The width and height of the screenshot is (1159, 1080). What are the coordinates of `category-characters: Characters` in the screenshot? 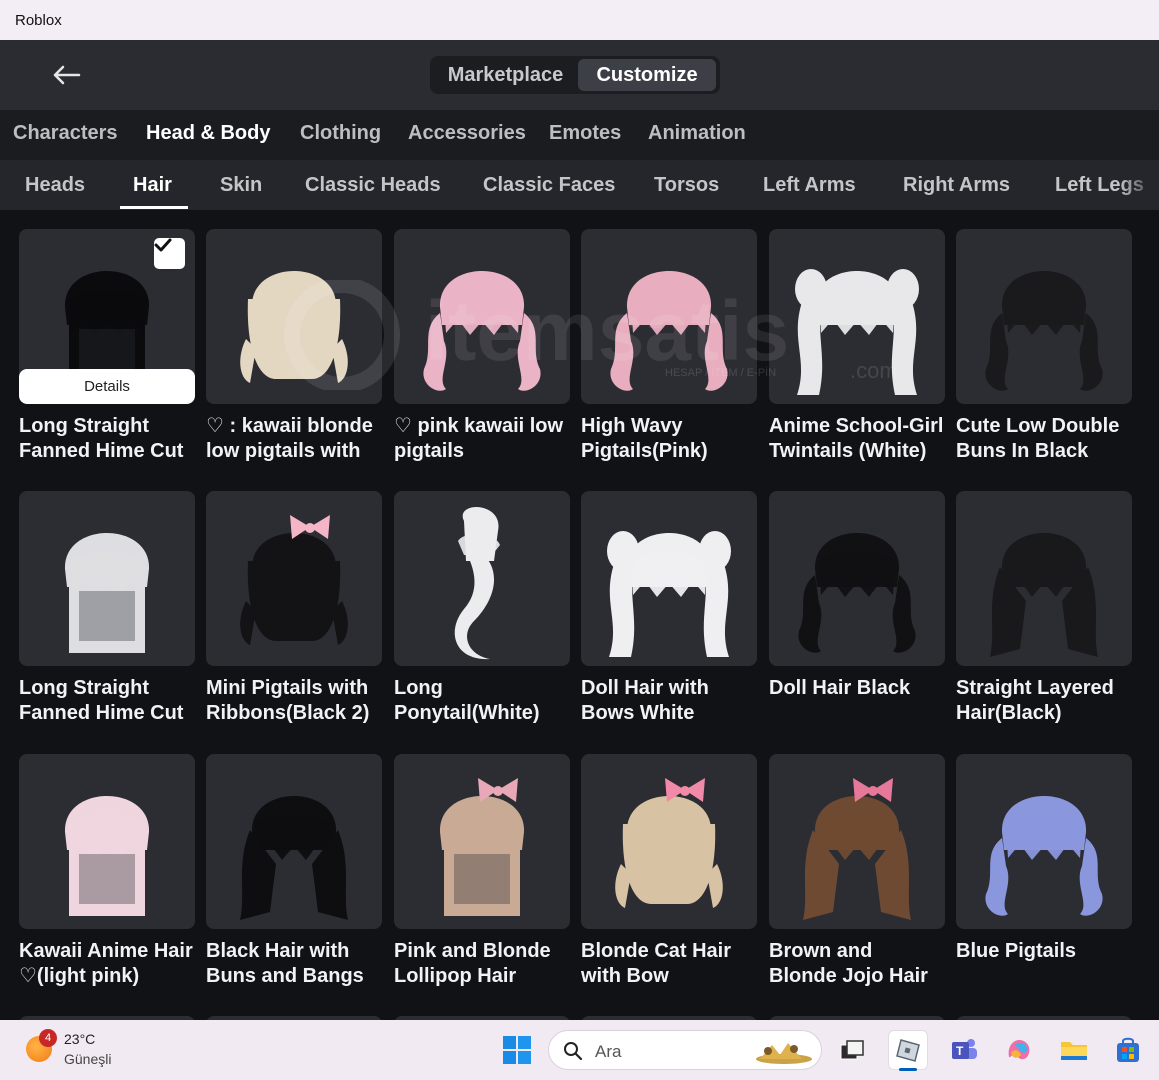 It's located at (65, 133).